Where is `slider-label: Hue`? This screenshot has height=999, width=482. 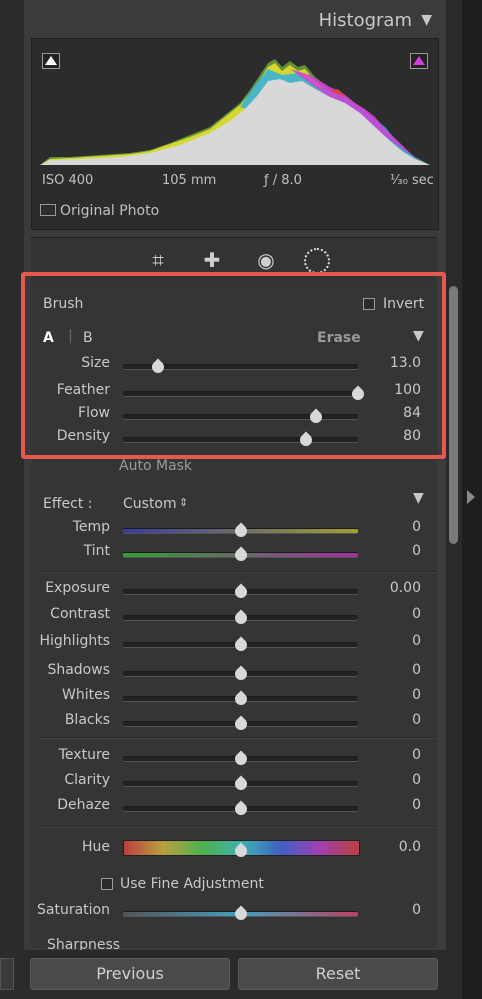
slider-label: Hue is located at coordinates (95, 847).